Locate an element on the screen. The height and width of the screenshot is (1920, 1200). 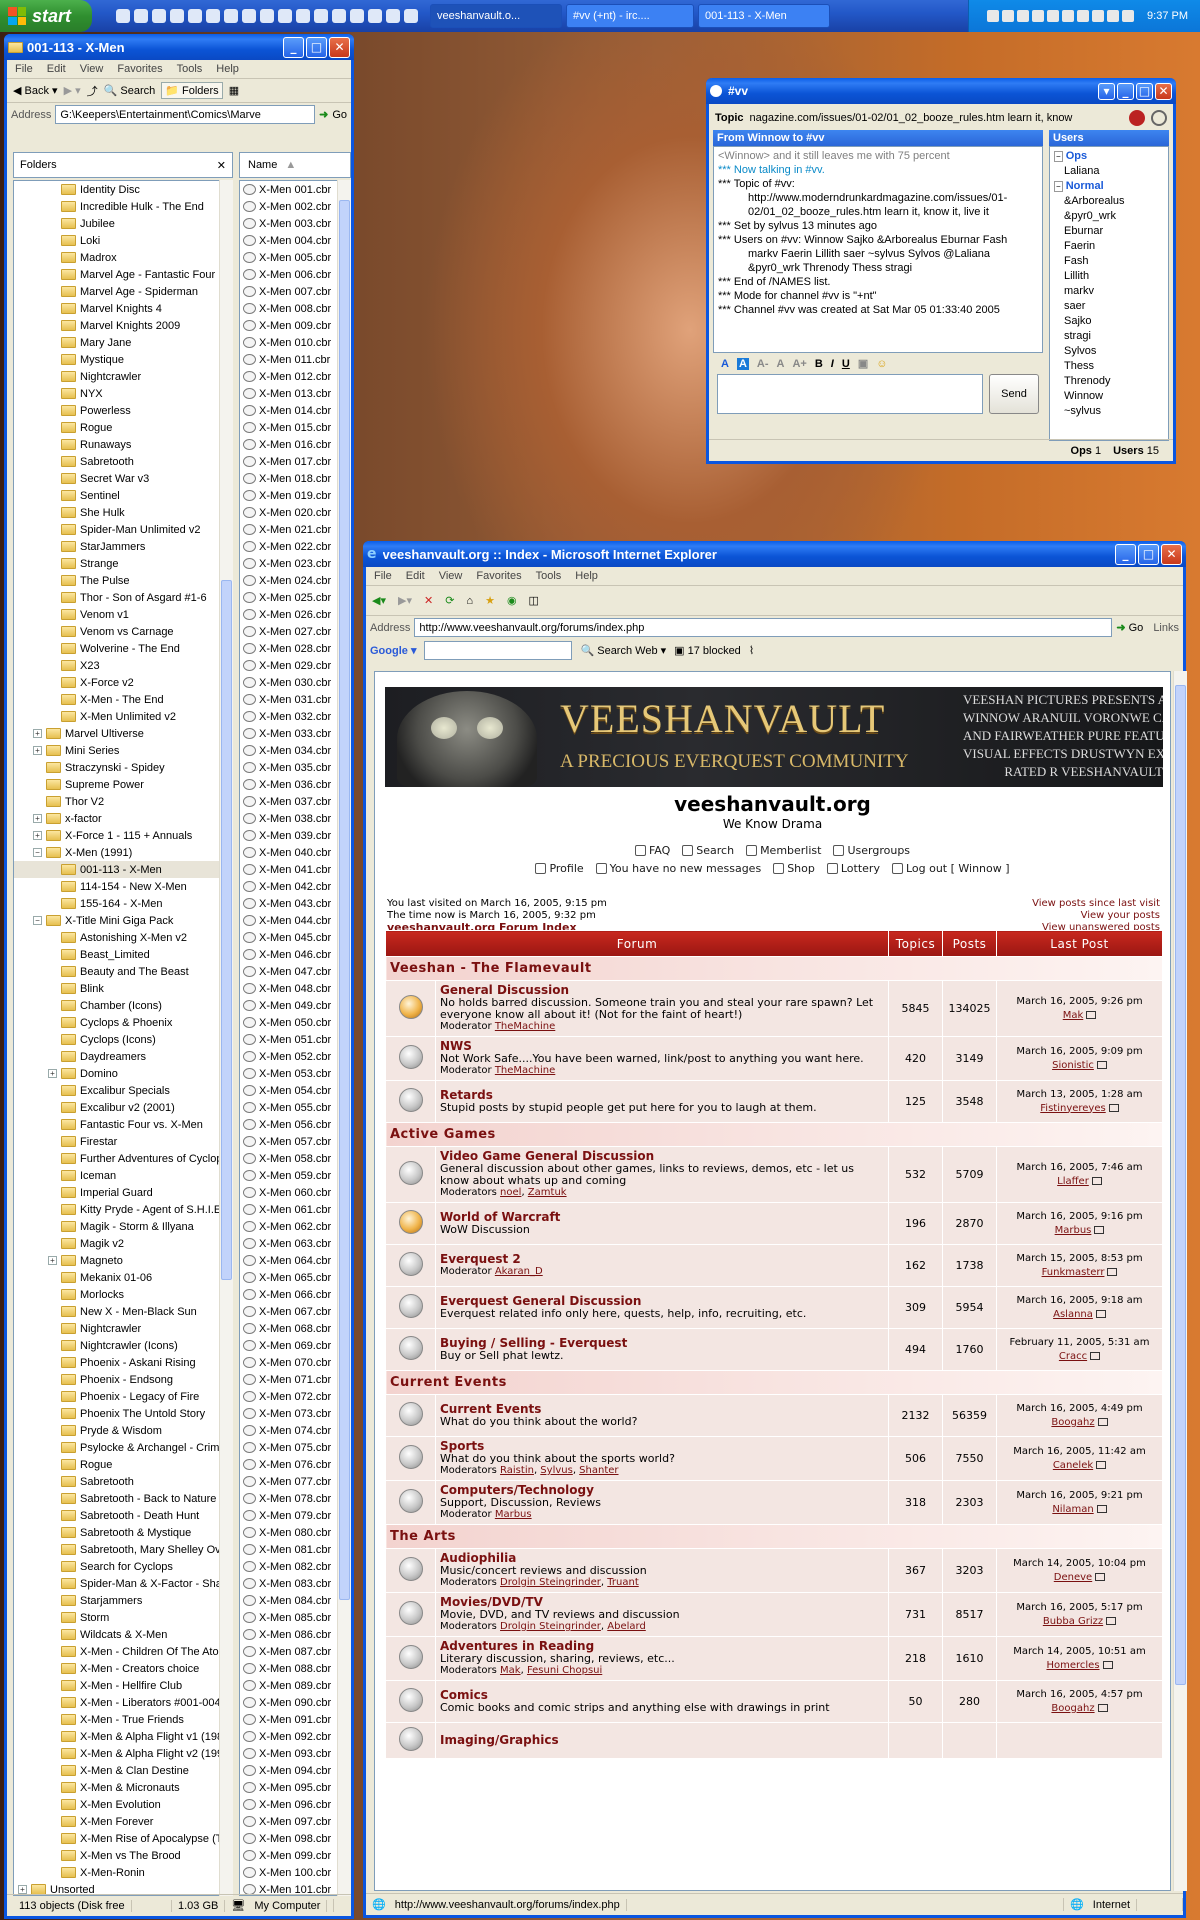
file-item: X-Men 080.cbr is located at coordinates (295, 1532).